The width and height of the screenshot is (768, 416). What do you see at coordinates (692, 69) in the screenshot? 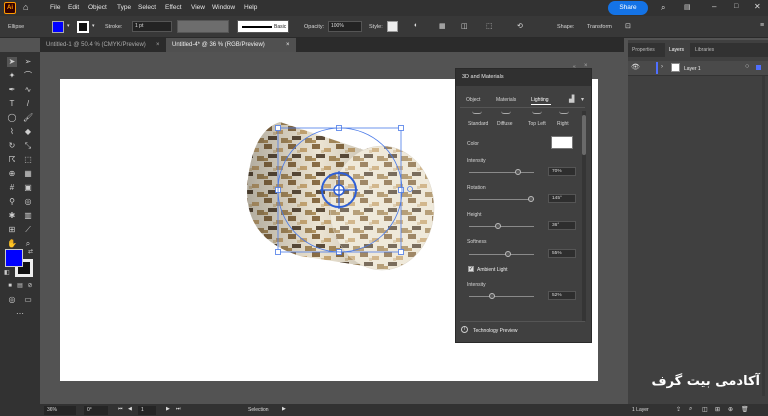
I see `layer-name: Layer 1` at bounding box center [692, 69].